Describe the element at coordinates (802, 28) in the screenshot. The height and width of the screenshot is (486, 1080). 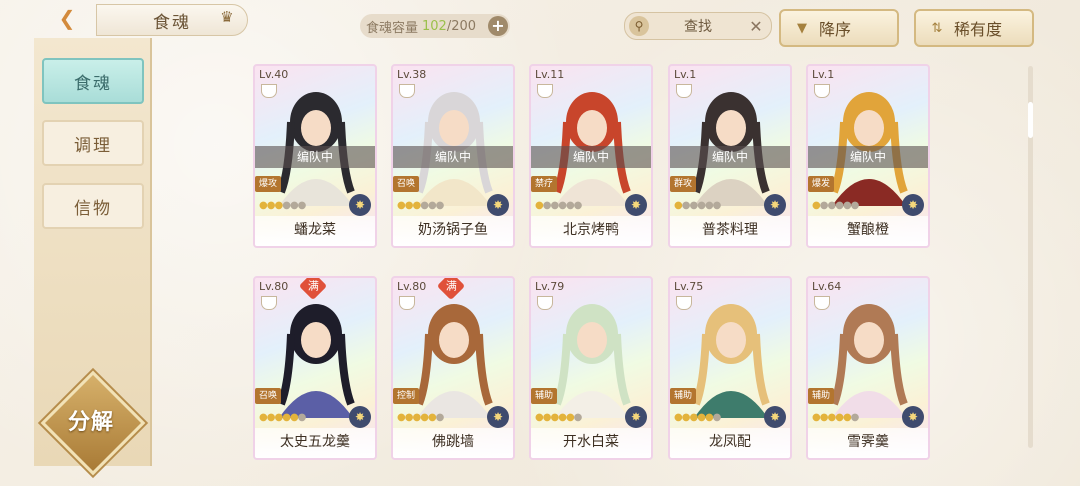
I see `triangle-down-icon: ▼` at that location.